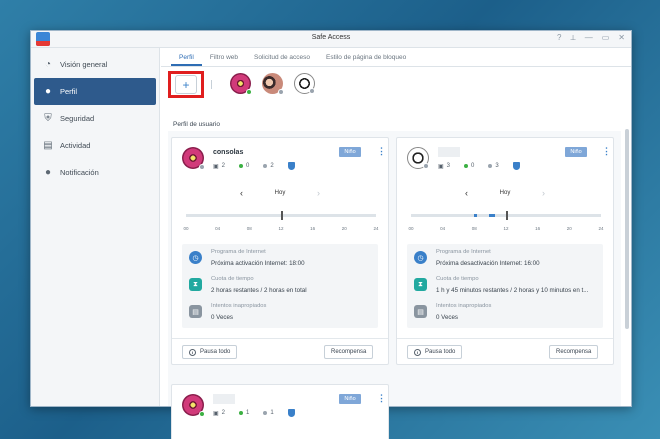 The image size is (660, 439). I want to click on device-count: 2, so click(223, 166).